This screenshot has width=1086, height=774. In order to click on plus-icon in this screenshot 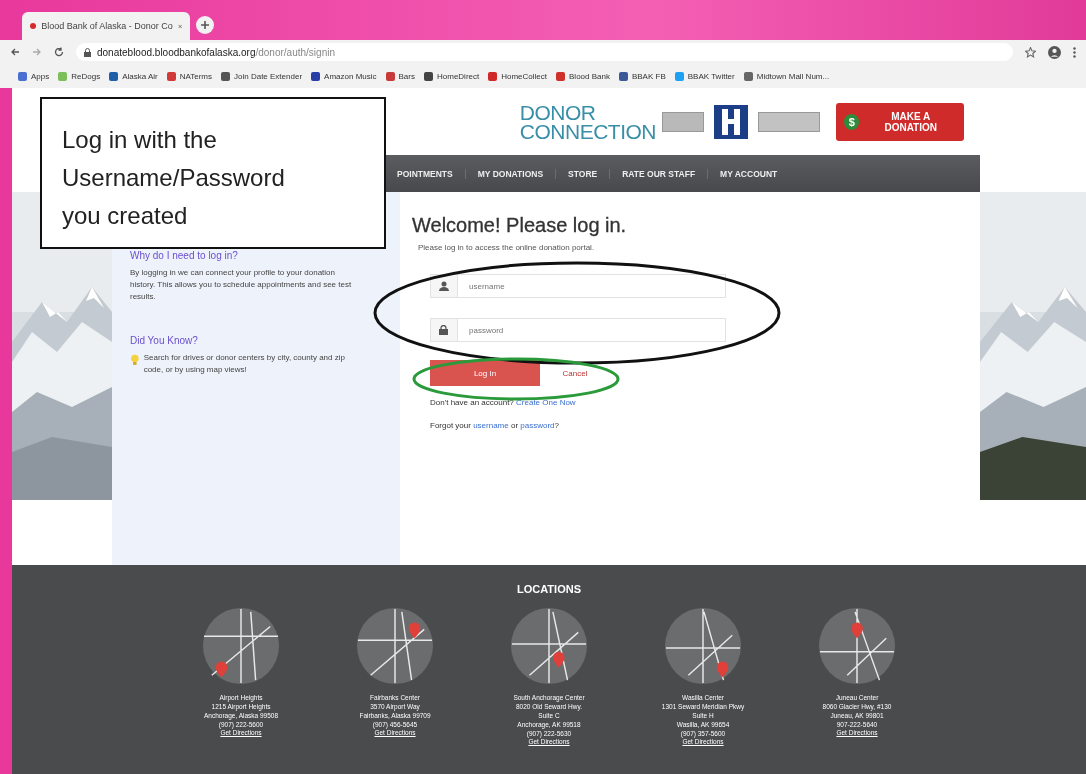, I will do `click(205, 25)`.